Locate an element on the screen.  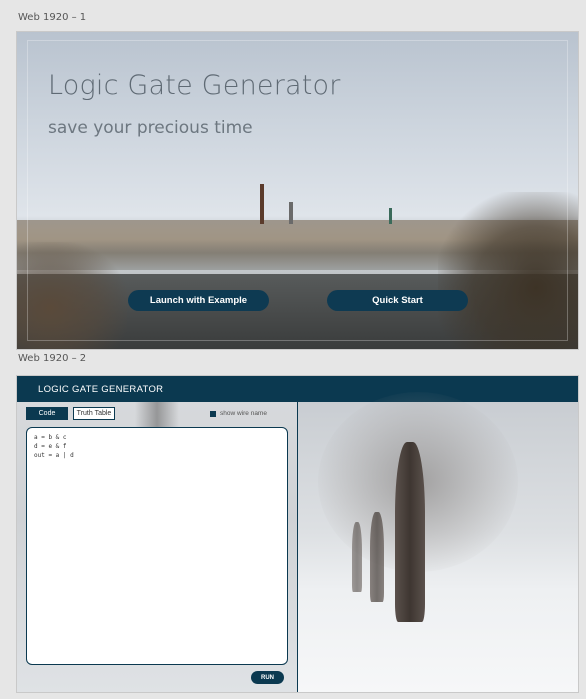
tab-truth-table: Truth Table is located at coordinates (94, 413).